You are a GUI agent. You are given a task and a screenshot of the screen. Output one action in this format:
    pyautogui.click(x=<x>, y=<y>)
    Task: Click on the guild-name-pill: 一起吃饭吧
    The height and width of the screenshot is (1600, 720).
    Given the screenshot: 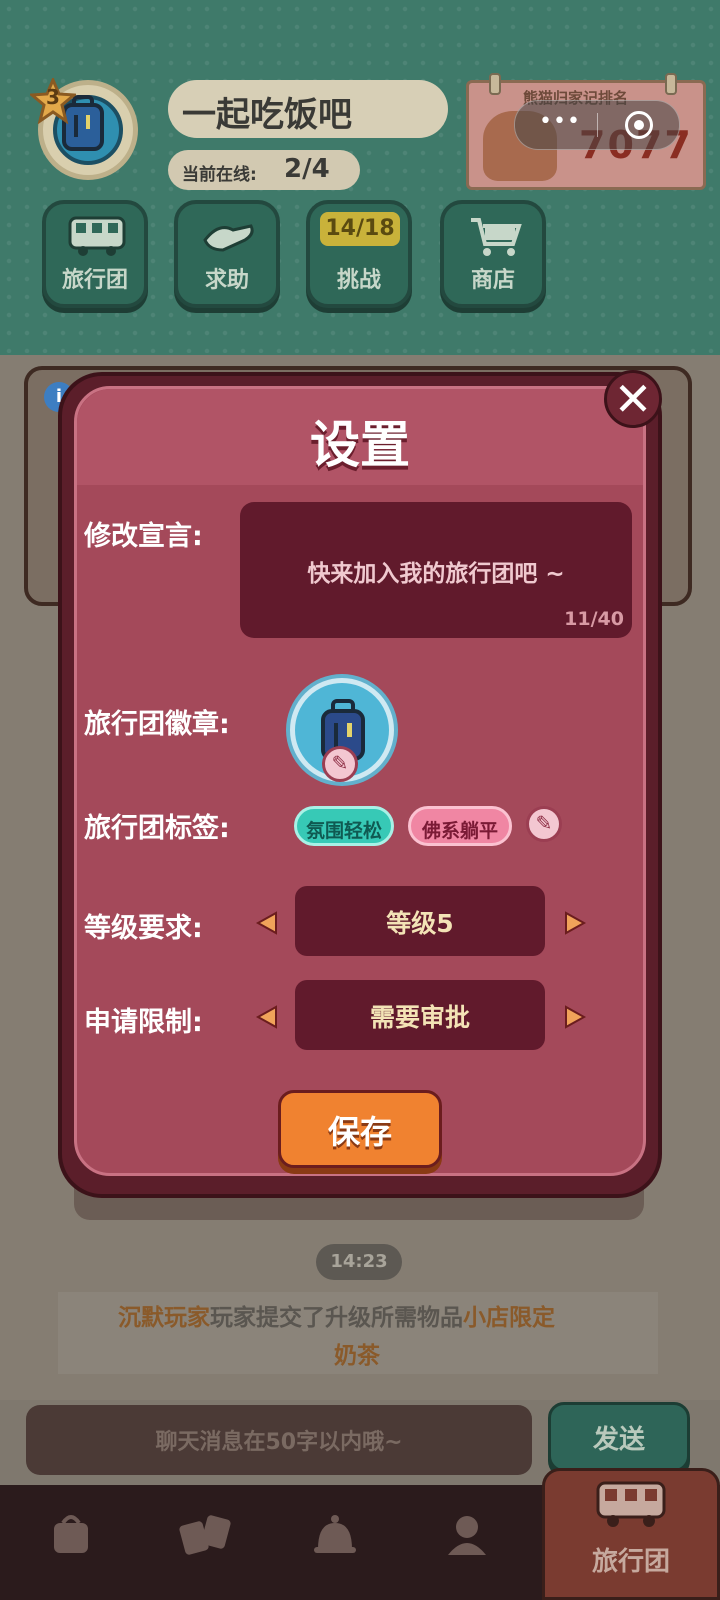 What is the action you would take?
    pyautogui.click(x=308, y=109)
    